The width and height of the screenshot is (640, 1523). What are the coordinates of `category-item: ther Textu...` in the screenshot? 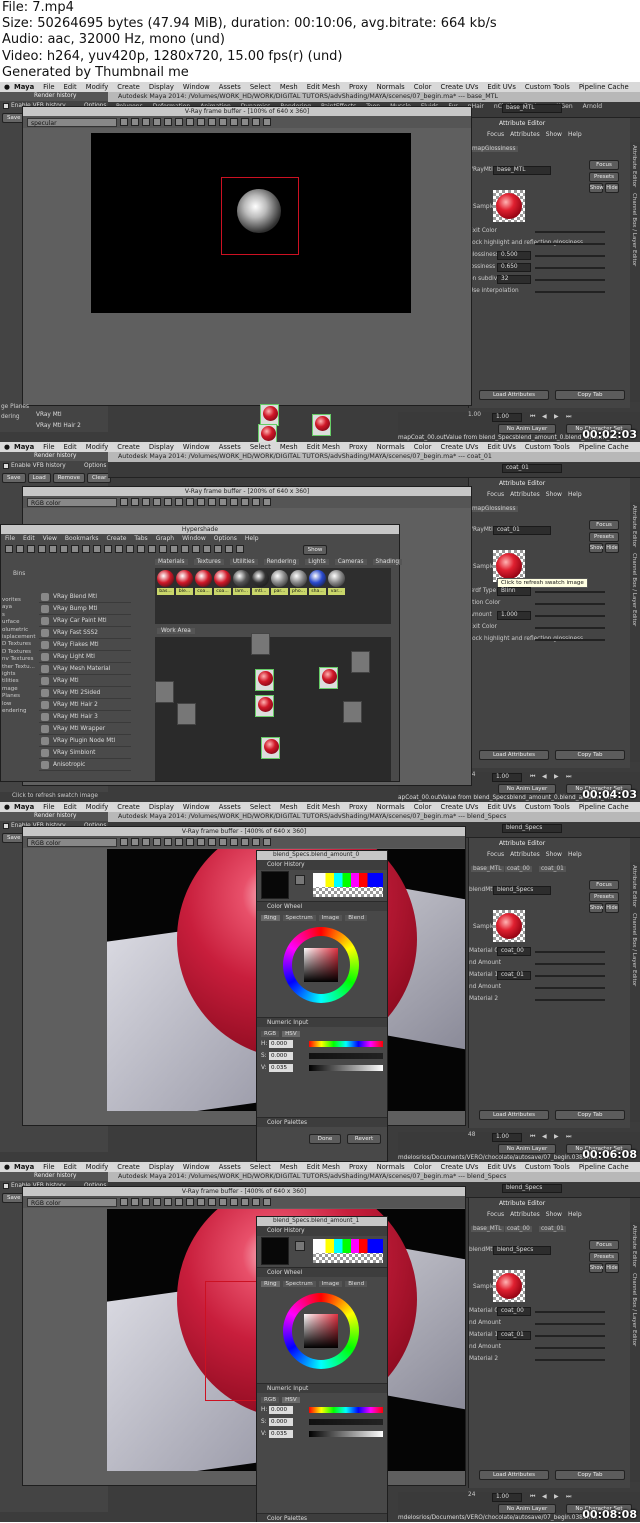 It's located at (19, 667).